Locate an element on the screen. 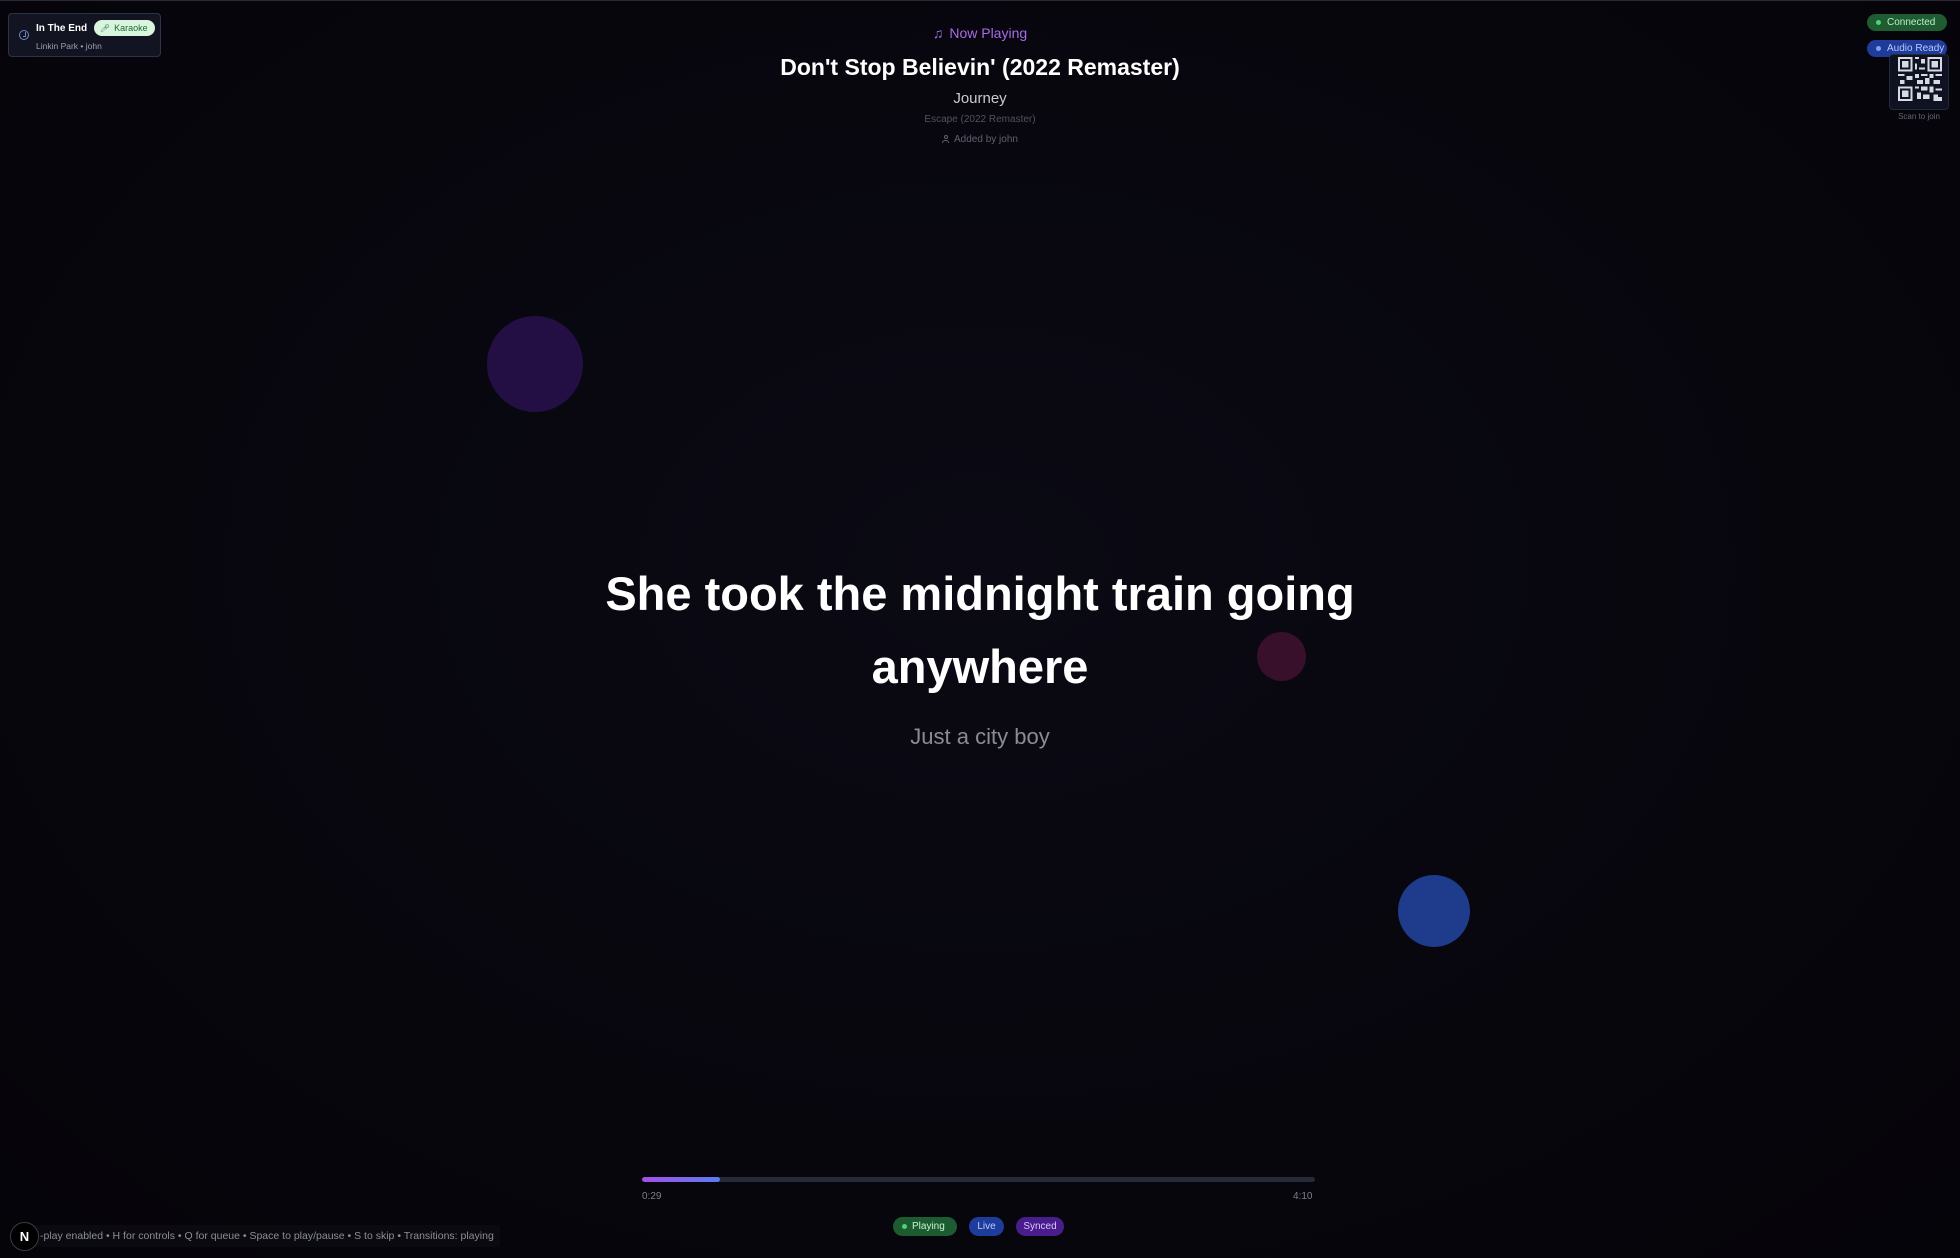  added-by-text: Added by john is located at coordinates (986, 139).